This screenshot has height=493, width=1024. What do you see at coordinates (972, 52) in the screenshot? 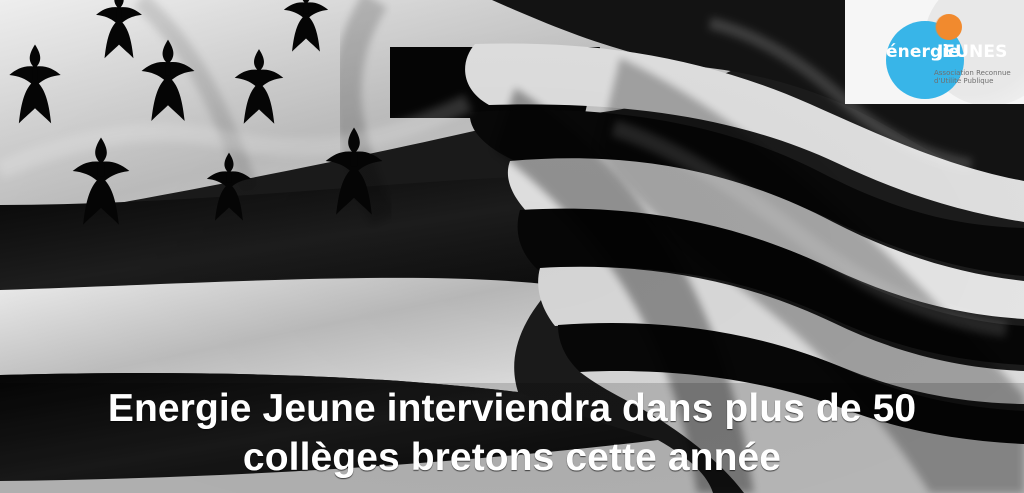
I see `logo-word-jeunes: JEUNES` at bounding box center [972, 52].